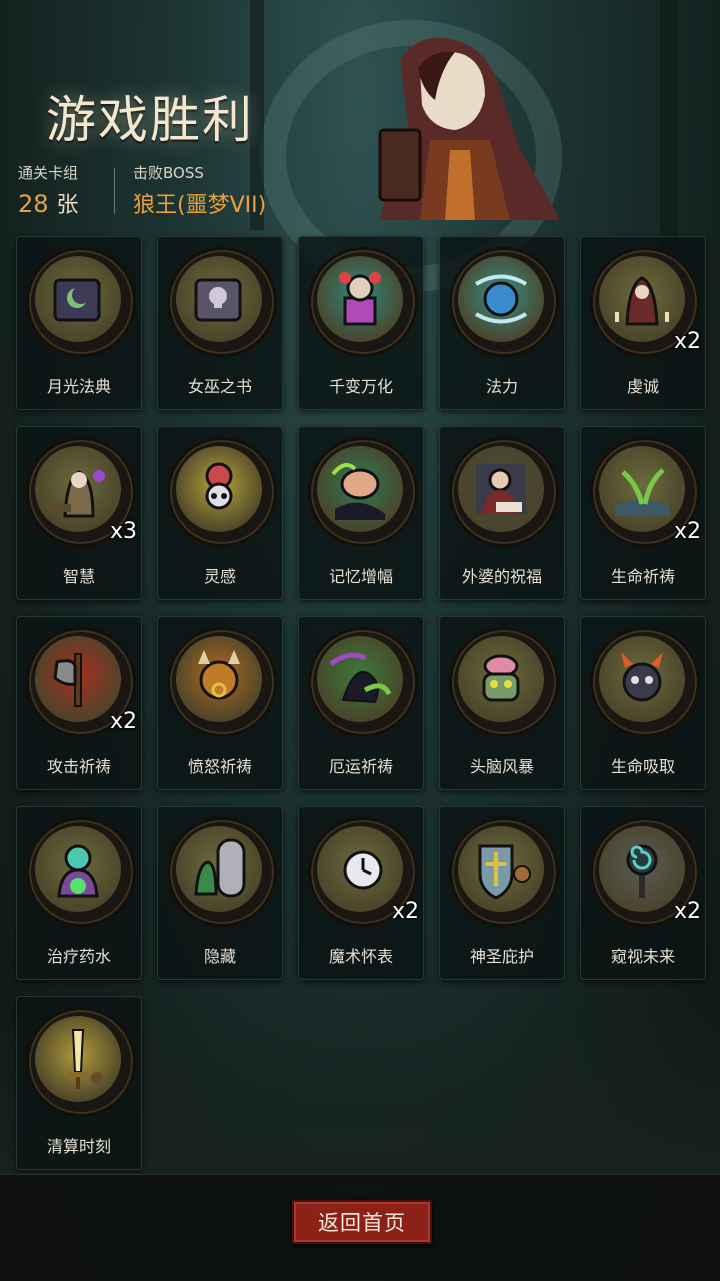 Image resolution: width=720 pixels, height=1281 pixels. Describe the element at coordinates (219, 766) in the screenshot. I see `card-label: 愤怒祈祷` at that location.